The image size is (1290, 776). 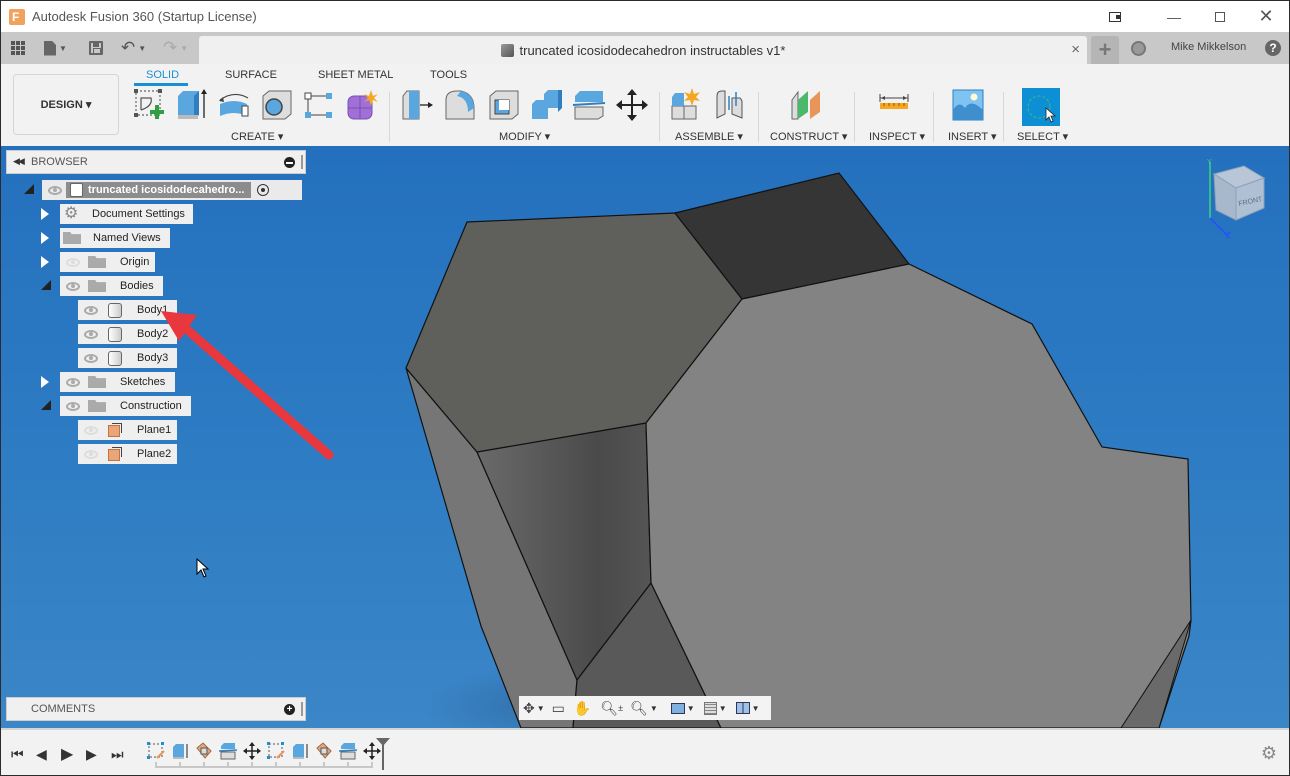 I want to click on tab-sheet-metal: SHEET METAL, so click(x=355, y=75).